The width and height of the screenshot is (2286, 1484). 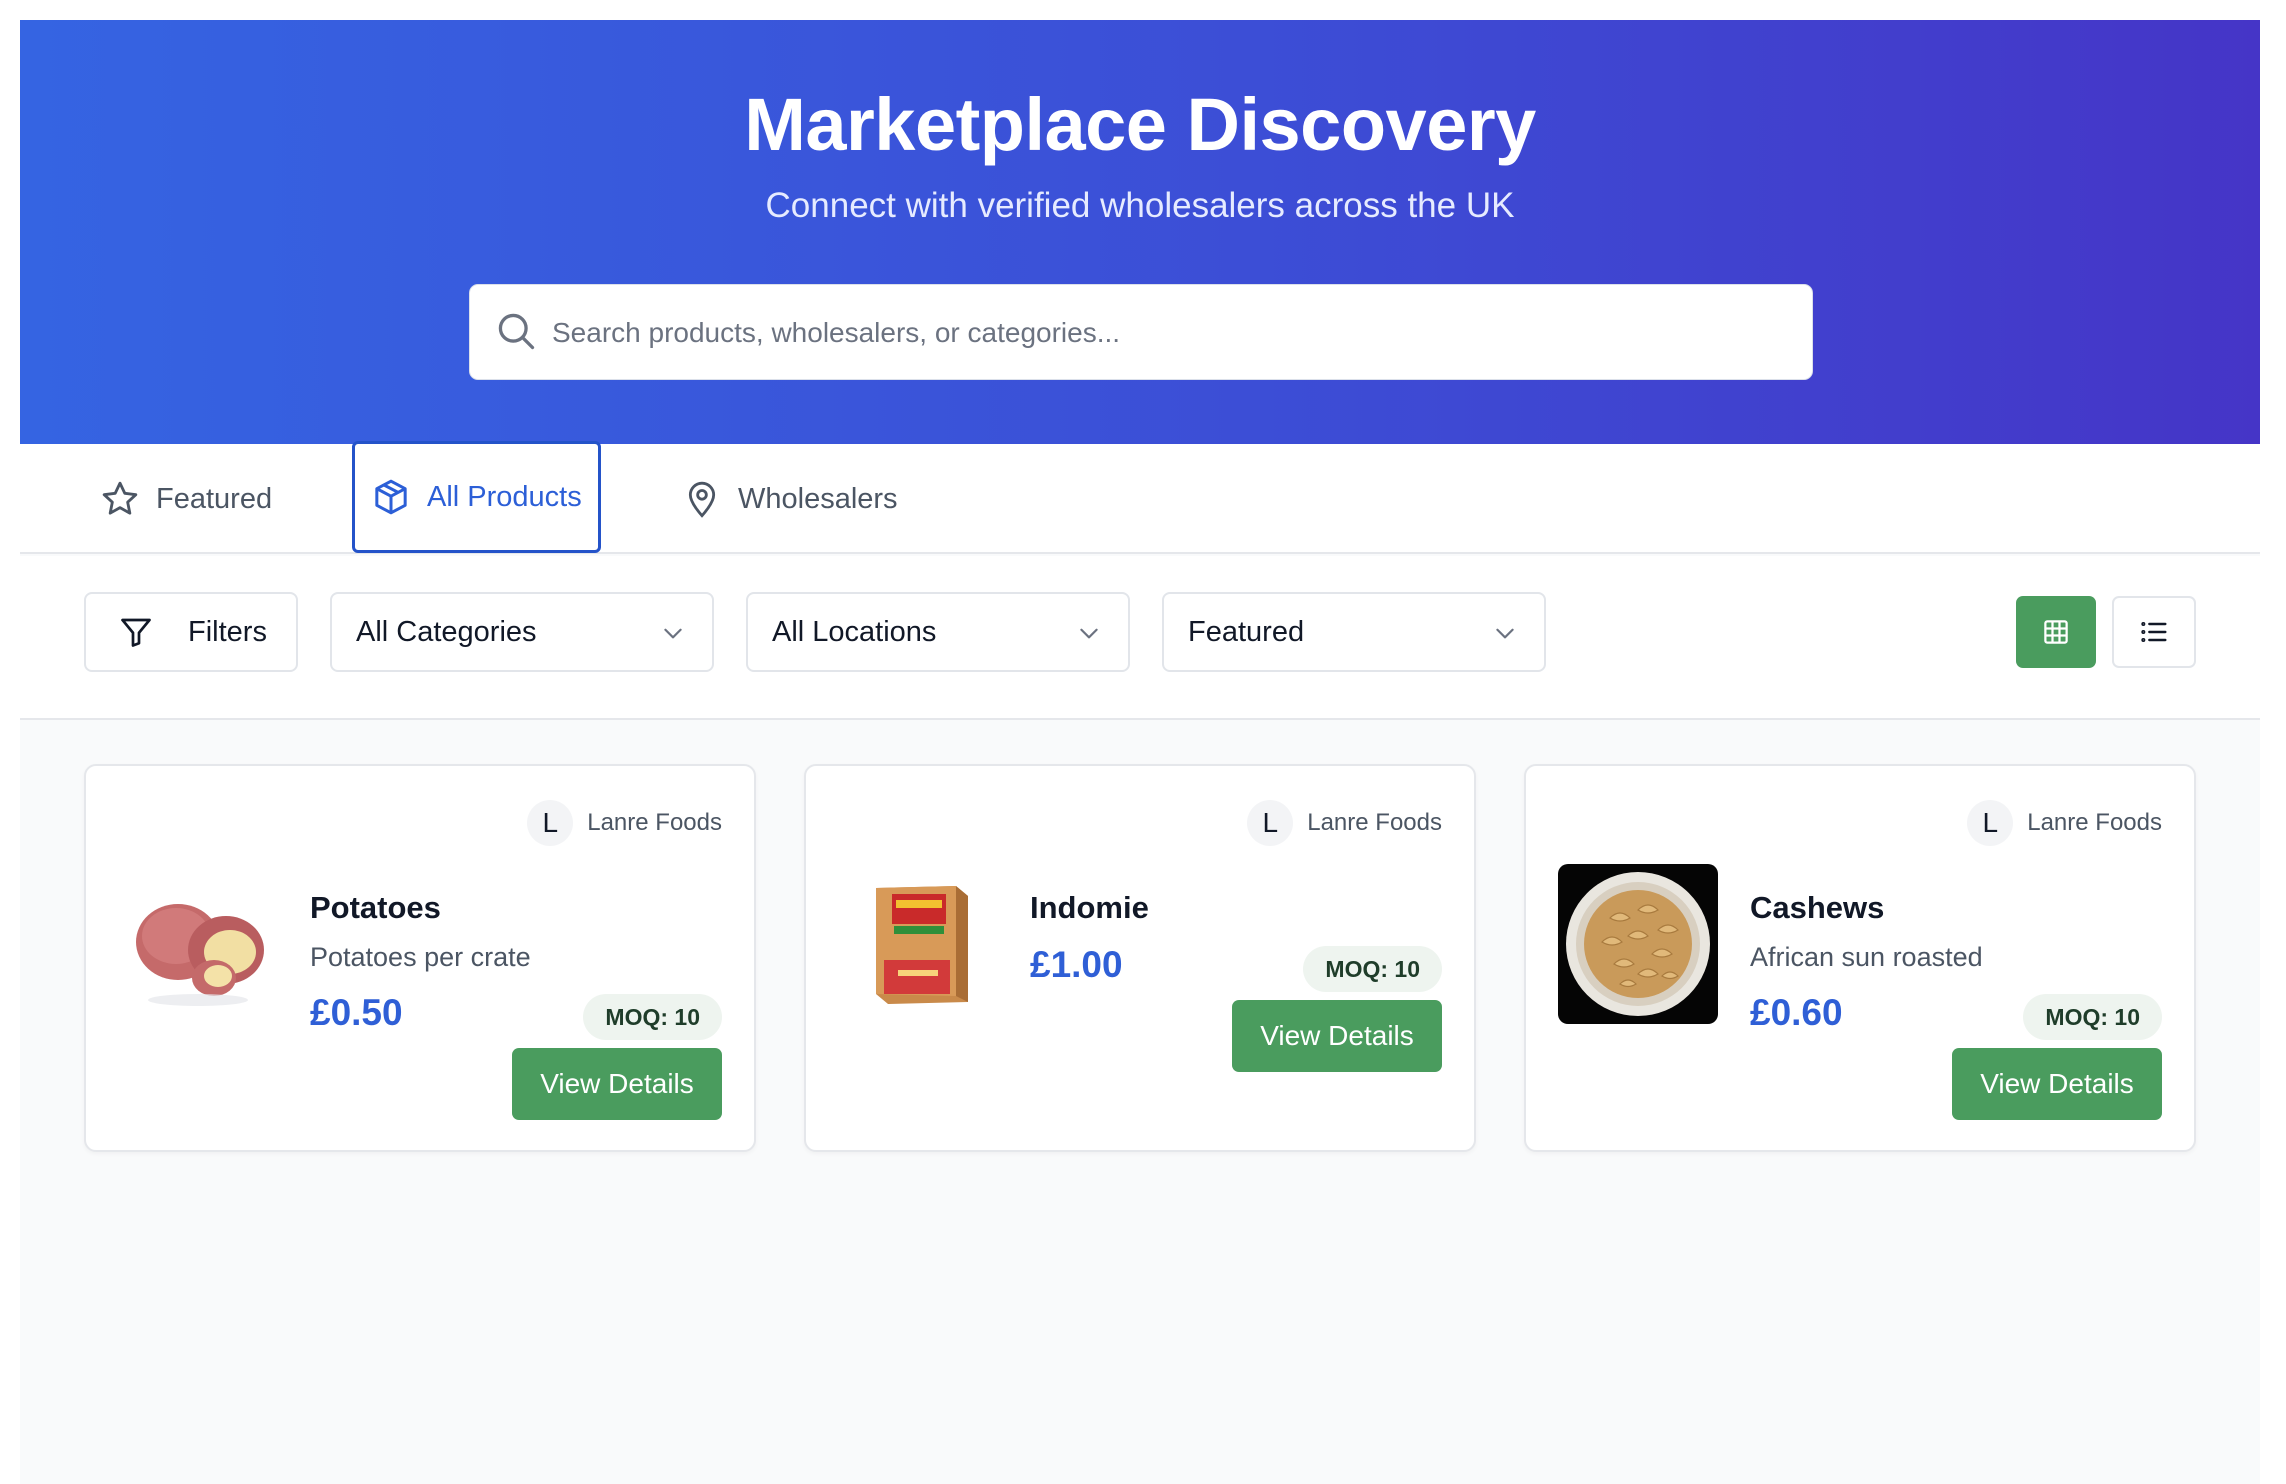 I want to click on star-icon, so click(x=120, y=498).